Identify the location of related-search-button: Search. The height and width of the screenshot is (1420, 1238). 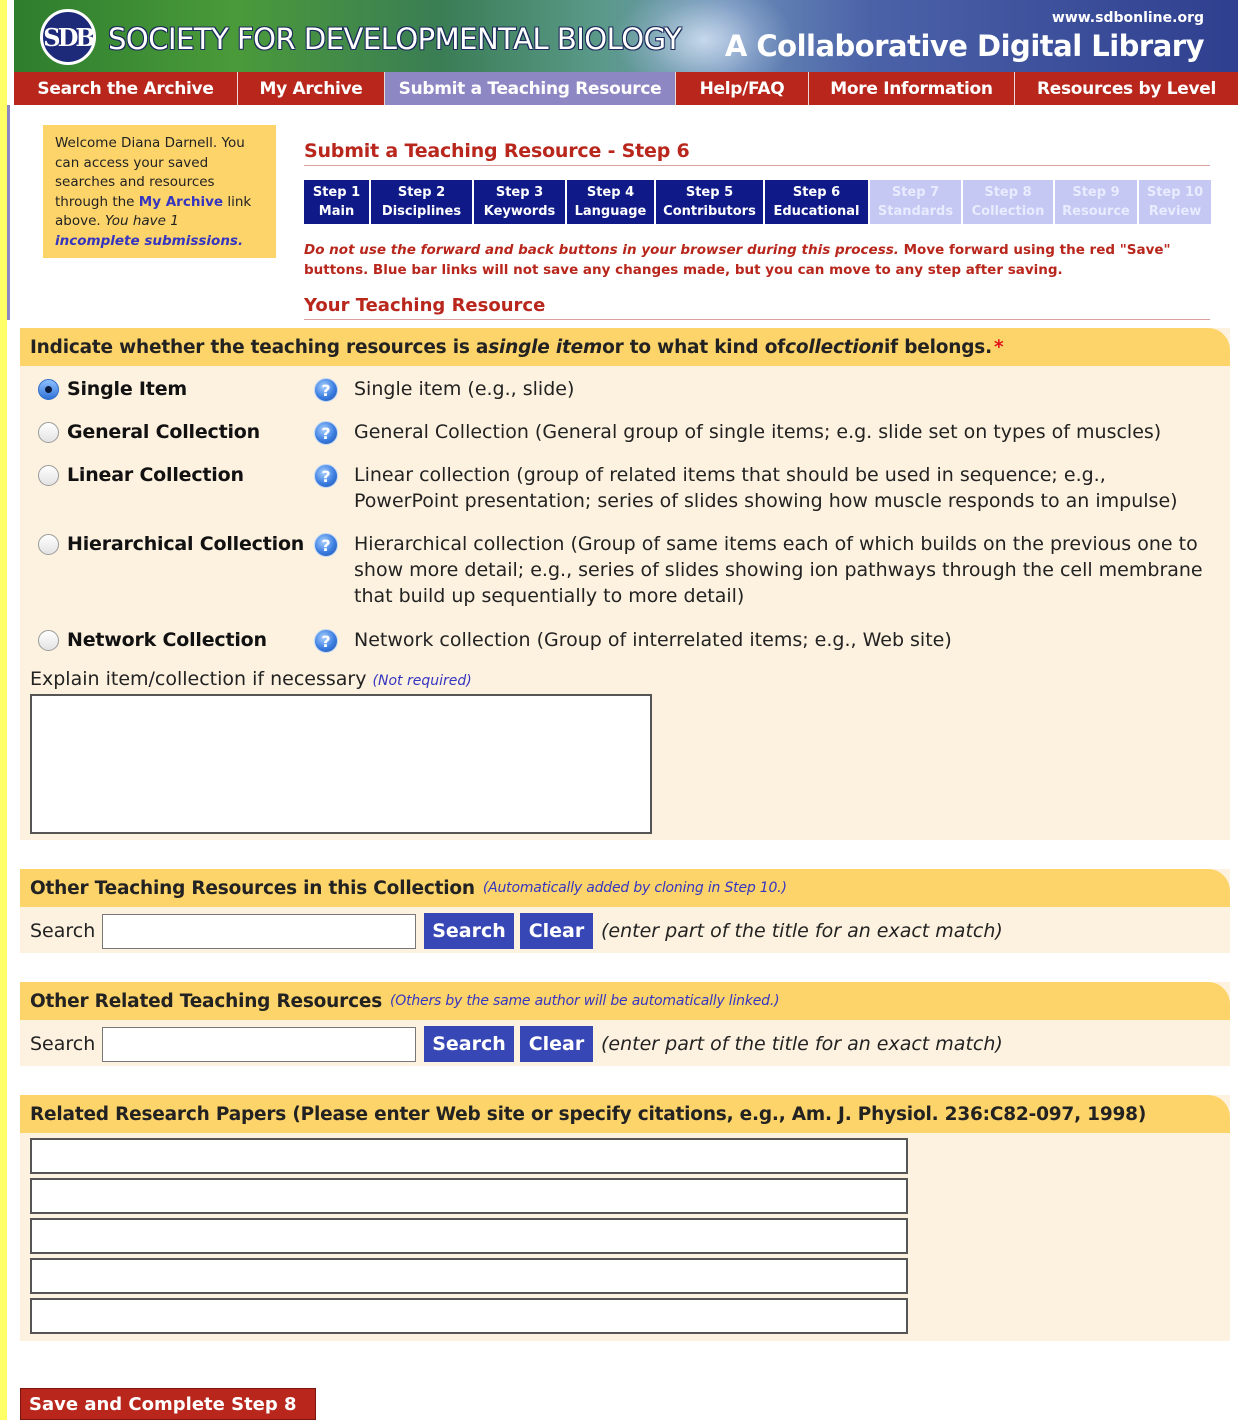
(469, 1044).